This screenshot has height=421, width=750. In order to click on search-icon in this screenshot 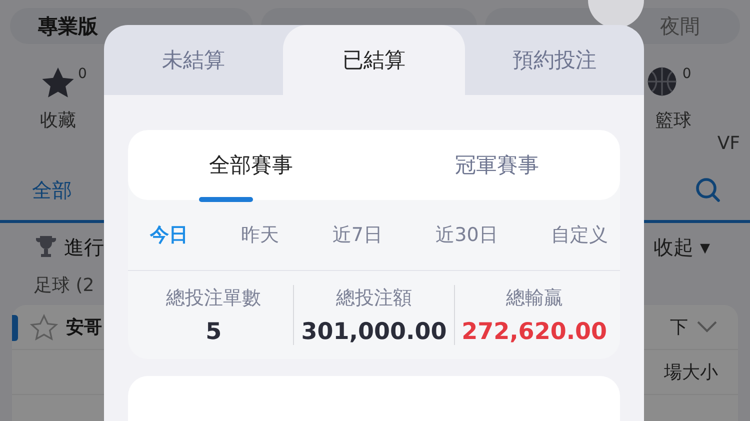, I will do `click(708, 190)`.